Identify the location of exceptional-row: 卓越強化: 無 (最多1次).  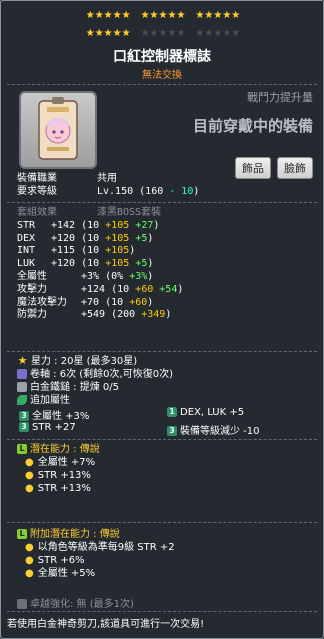
(75, 602).